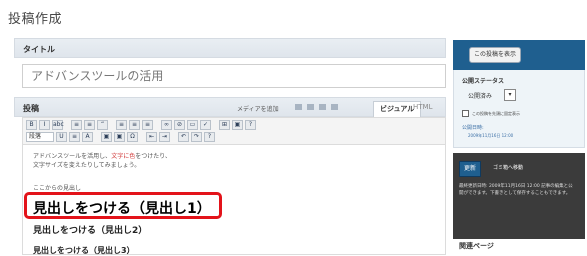 Image resolution: width=587 pixels, height=256 pixels. What do you see at coordinates (183, 137) in the screenshot?
I see `toolbar-button: ↶` at bounding box center [183, 137].